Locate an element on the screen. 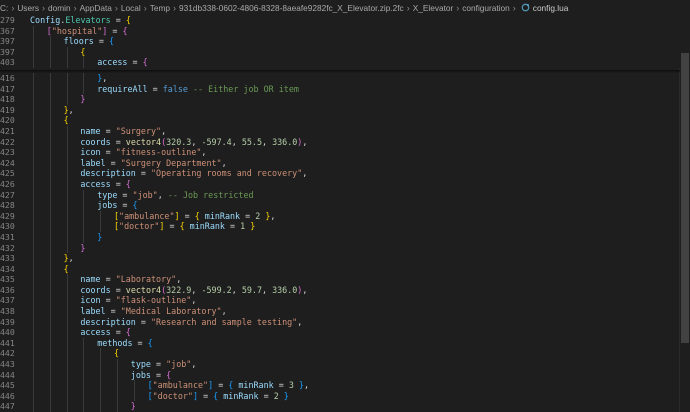 This screenshot has width=690, height=412. code-line: 440 access = { is located at coordinates (340, 332).